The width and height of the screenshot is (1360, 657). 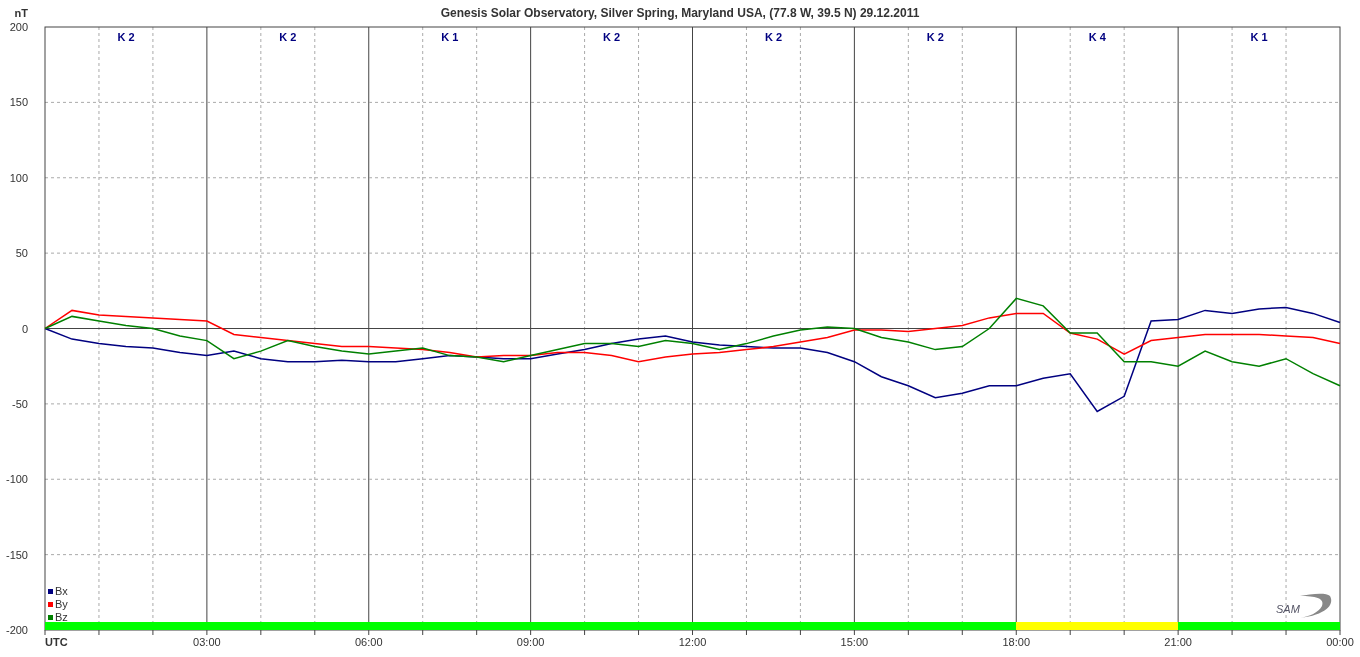 I want to click on x-tick-label: 21:00, so click(x=1178, y=642).